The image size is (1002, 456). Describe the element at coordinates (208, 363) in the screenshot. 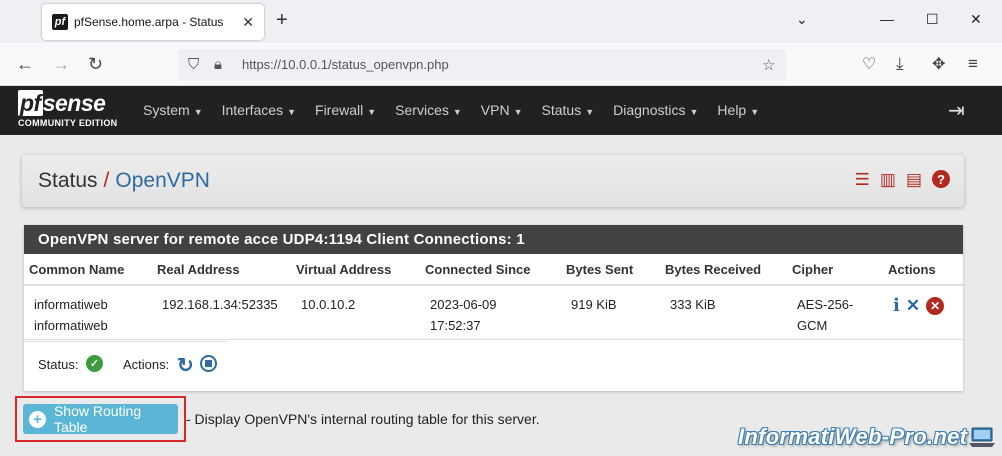

I see `stop-service-icon` at that location.